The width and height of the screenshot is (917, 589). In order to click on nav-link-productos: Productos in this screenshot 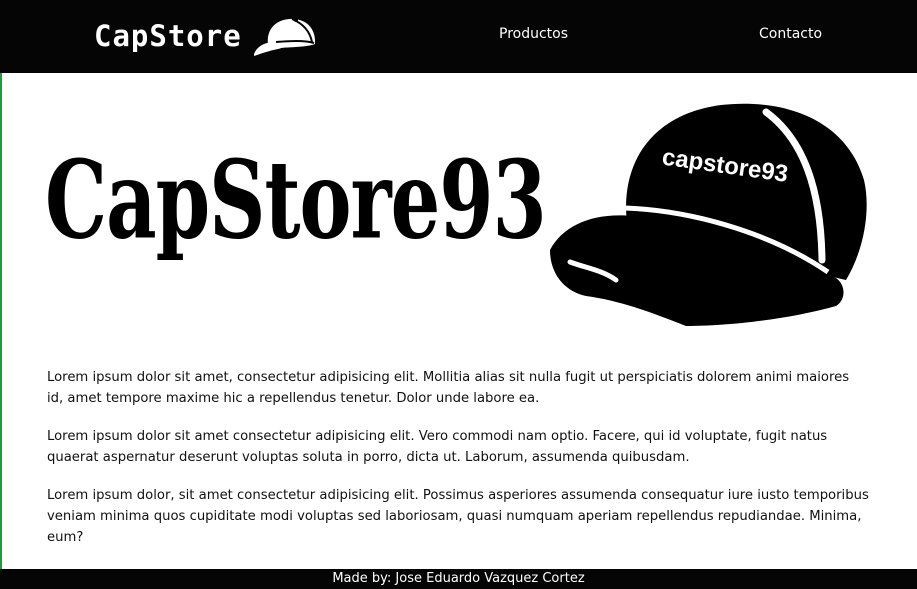, I will do `click(533, 34)`.